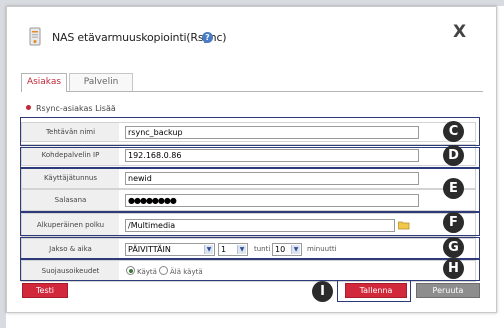  Describe the element at coordinates (260, 225) in the screenshot. I see `source-path-input: /Multimedia` at that location.